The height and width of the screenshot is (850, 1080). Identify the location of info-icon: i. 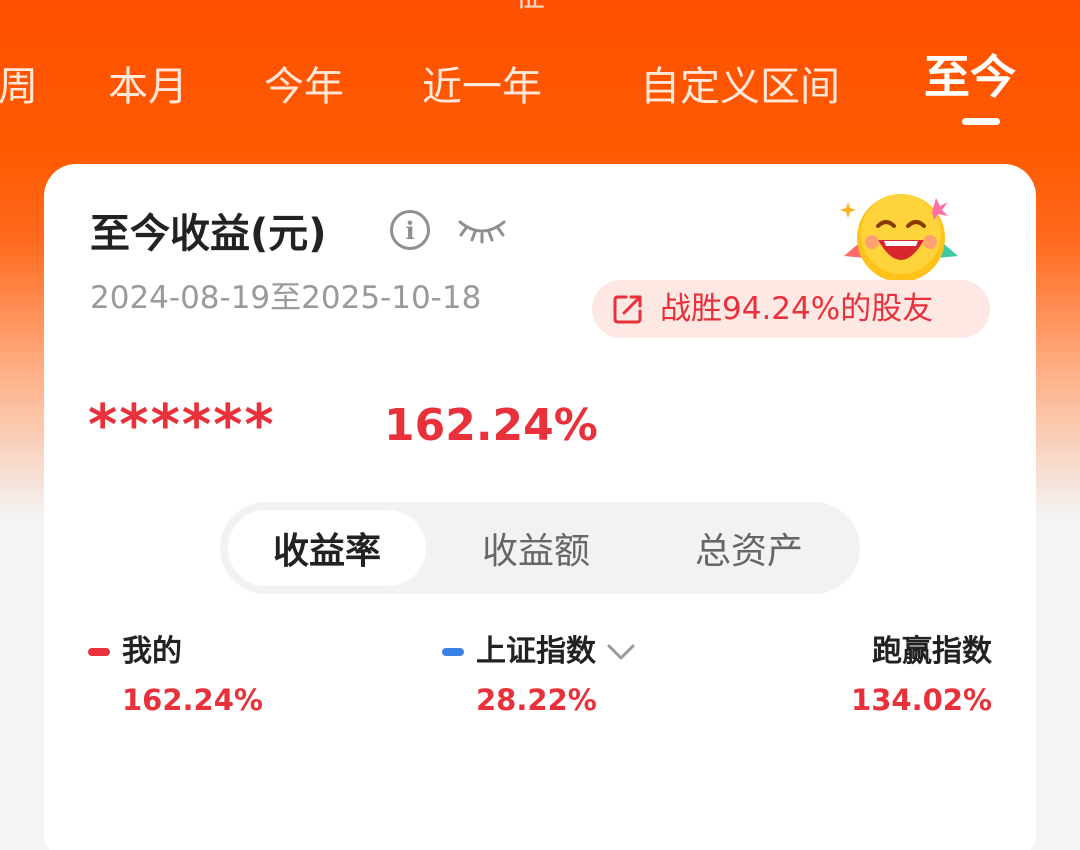
(410, 230).